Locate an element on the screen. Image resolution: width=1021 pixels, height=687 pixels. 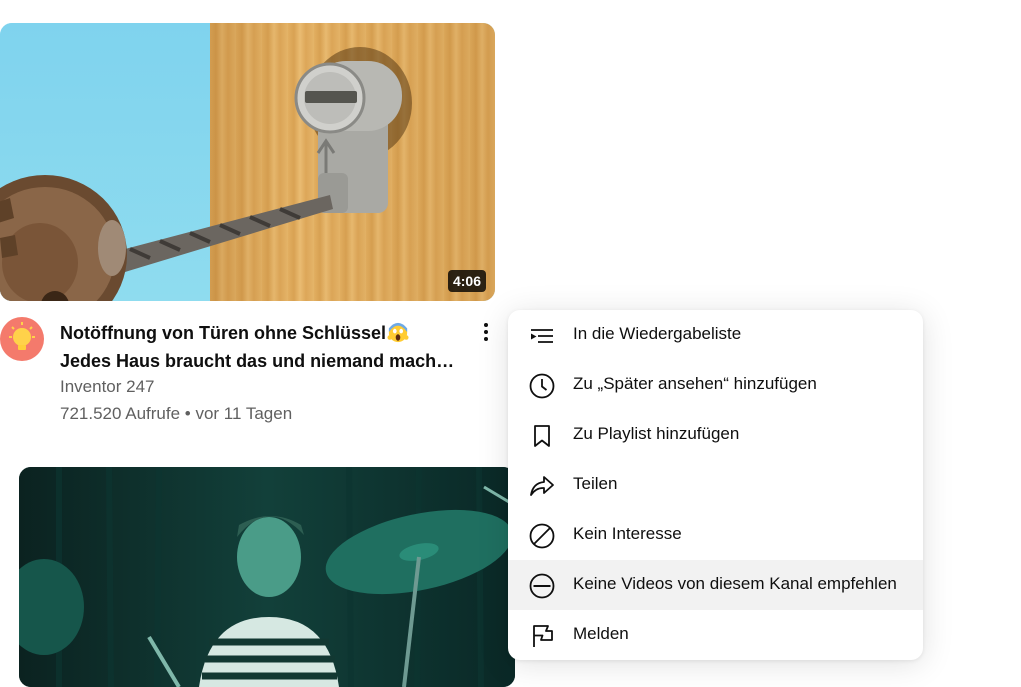
clock-icon is located at coordinates (542, 386).